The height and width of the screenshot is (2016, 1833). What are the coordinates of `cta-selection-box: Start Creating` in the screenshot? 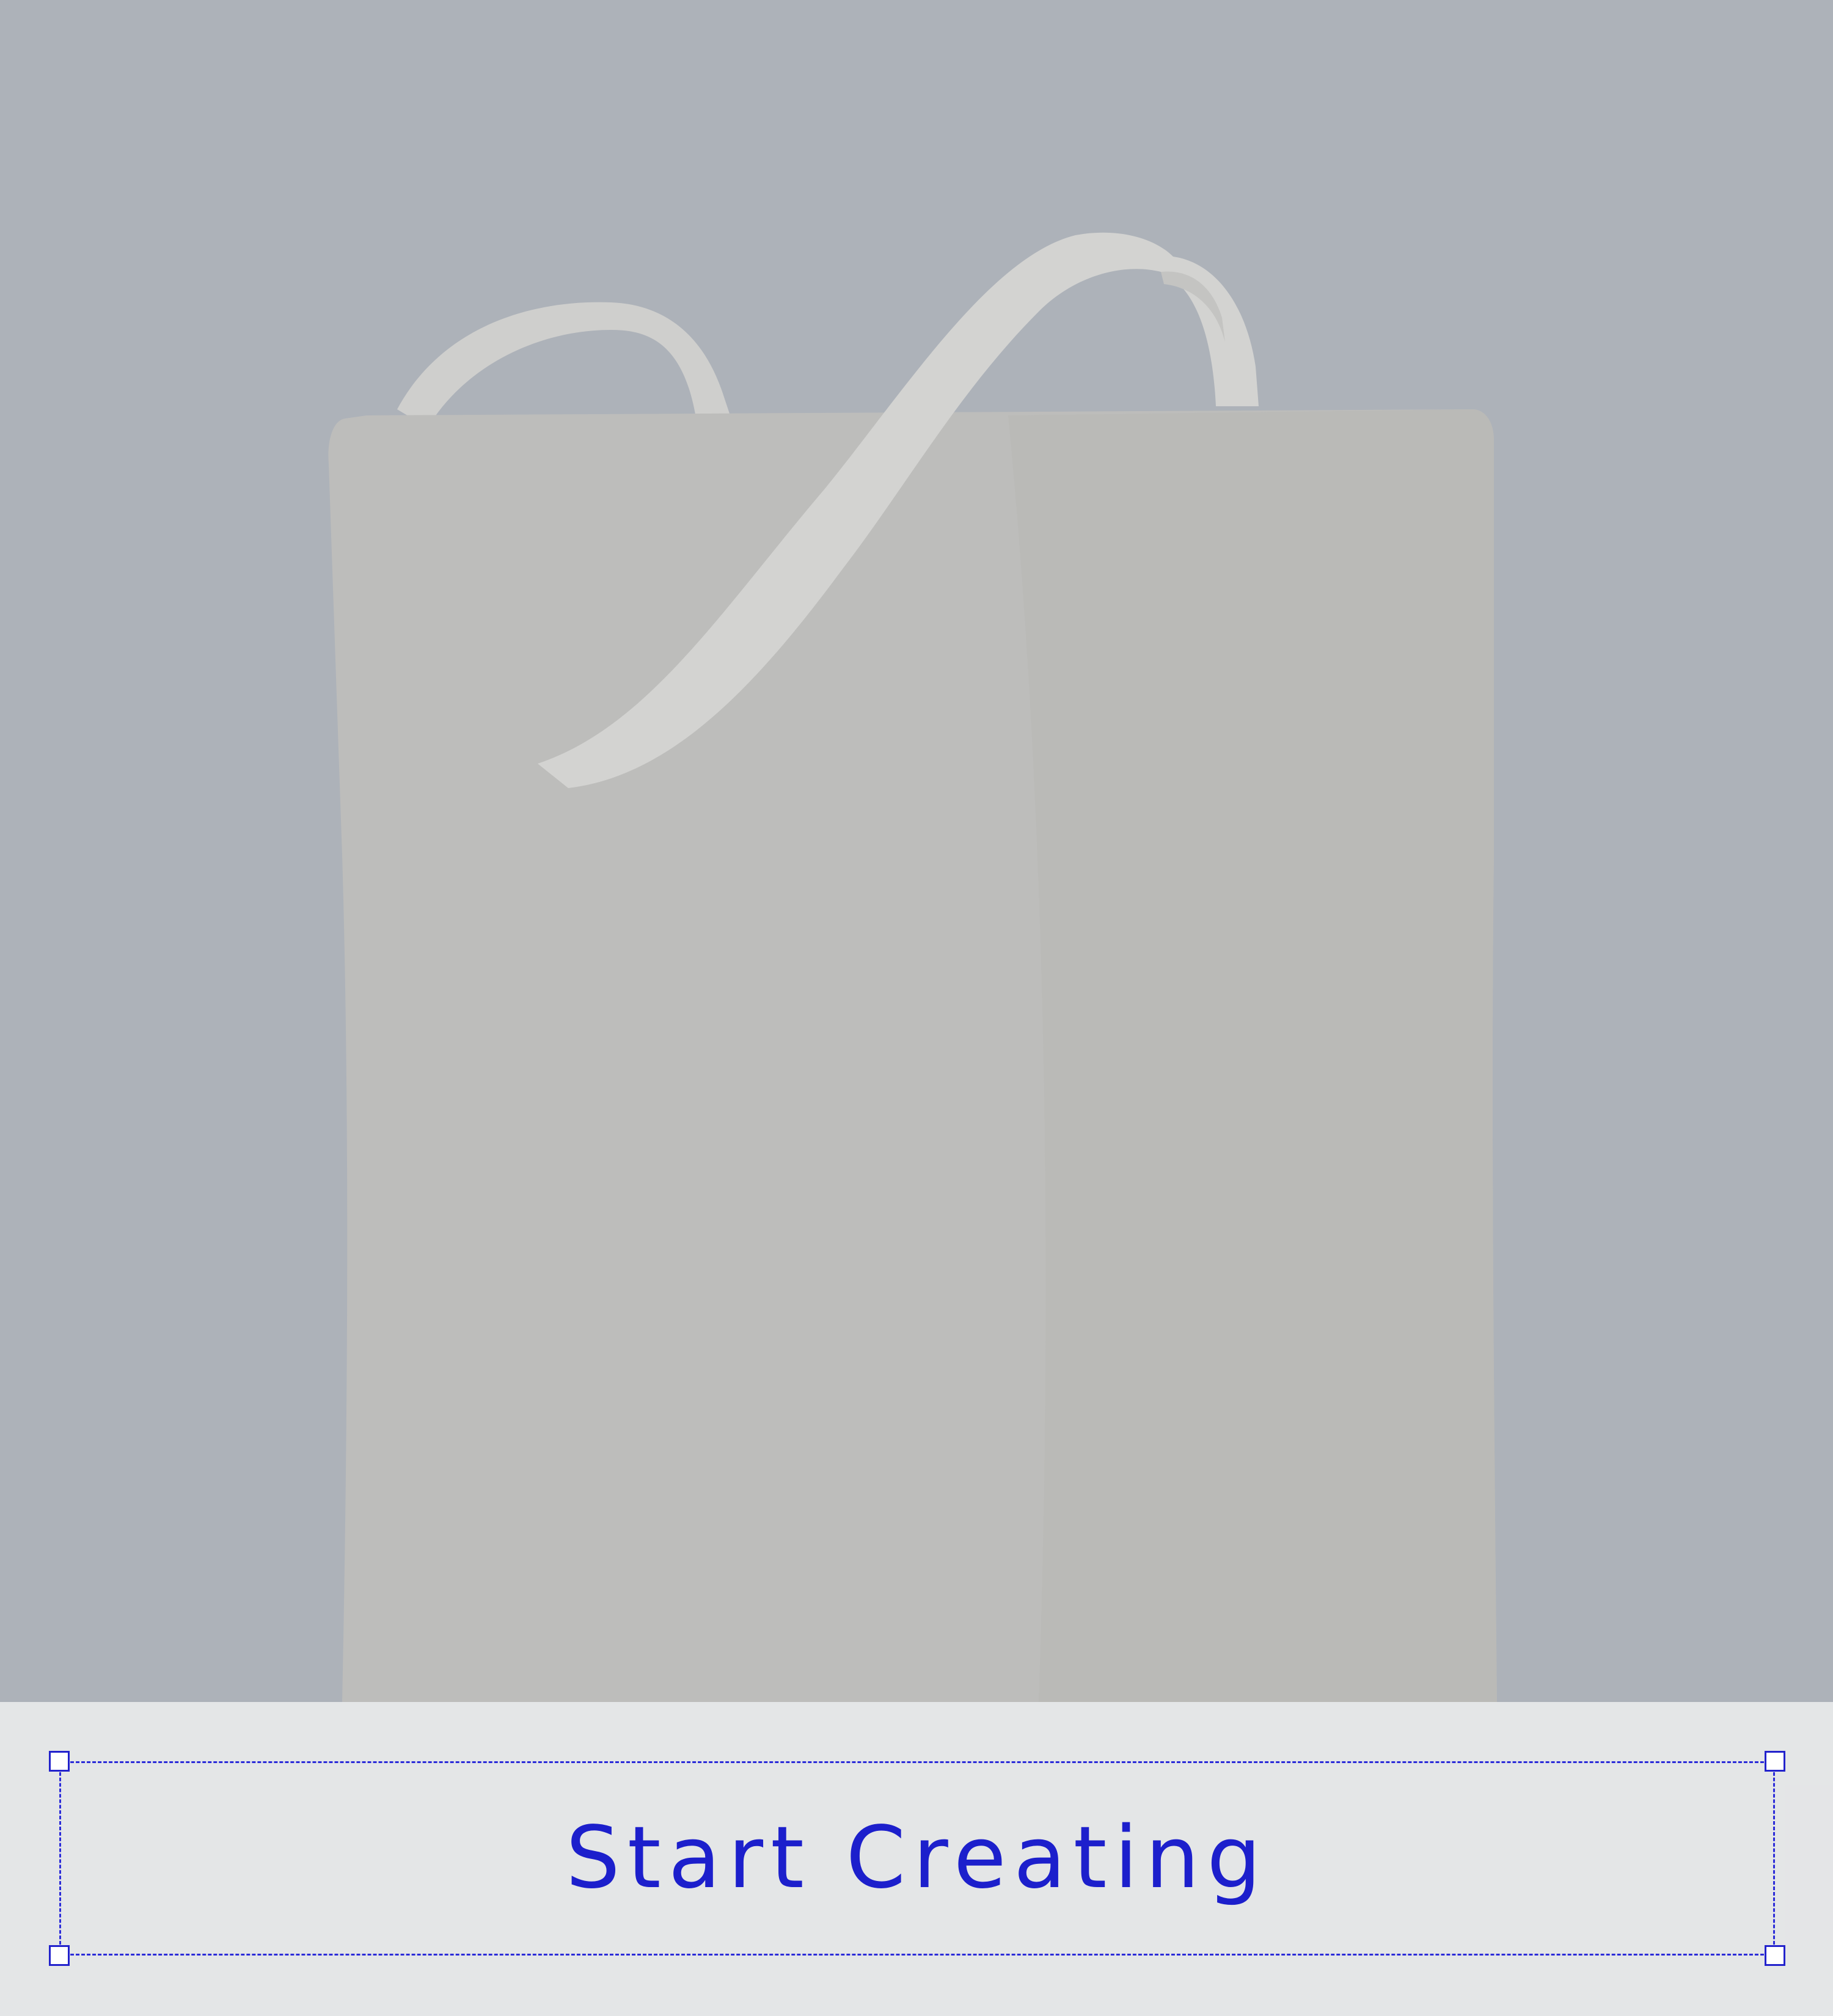 It's located at (917, 1859).